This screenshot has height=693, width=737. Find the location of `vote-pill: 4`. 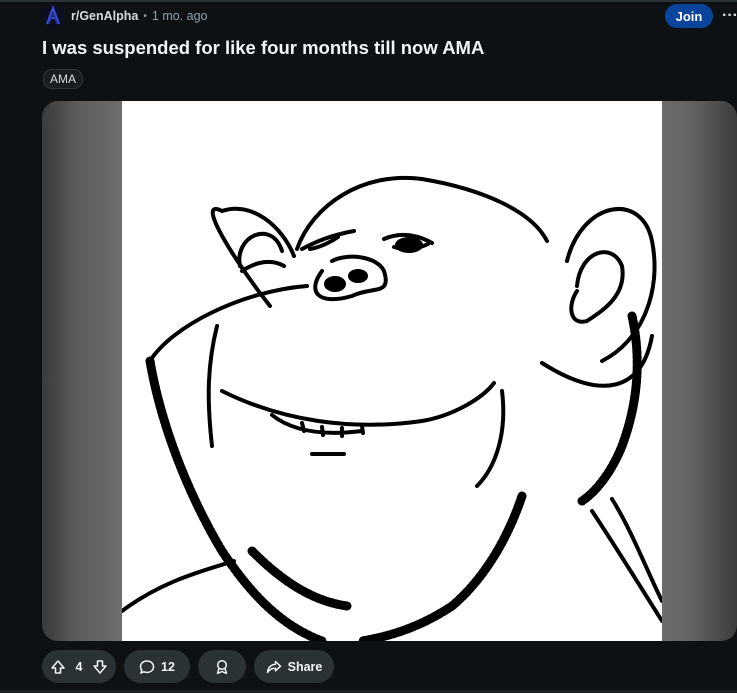

vote-pill: 4 is located at coordinates (79, 666).